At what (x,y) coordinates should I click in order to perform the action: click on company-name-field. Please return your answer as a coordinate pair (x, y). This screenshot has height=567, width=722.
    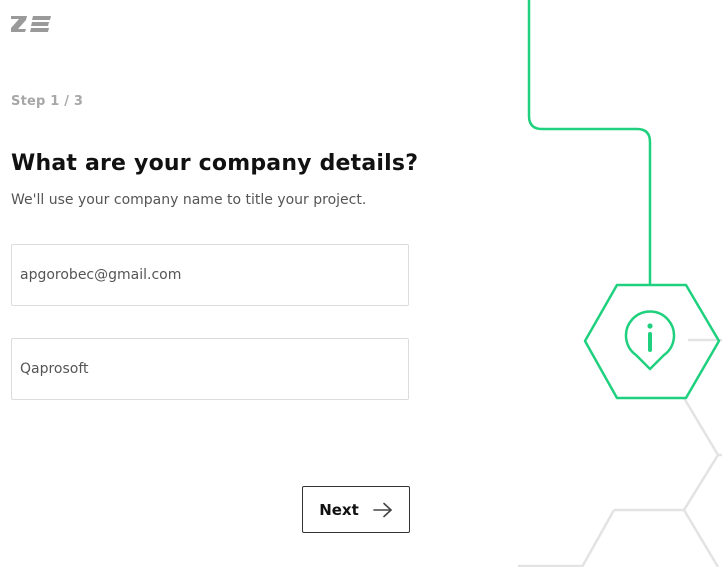
    Looking at the image, I should click on (210, 369).